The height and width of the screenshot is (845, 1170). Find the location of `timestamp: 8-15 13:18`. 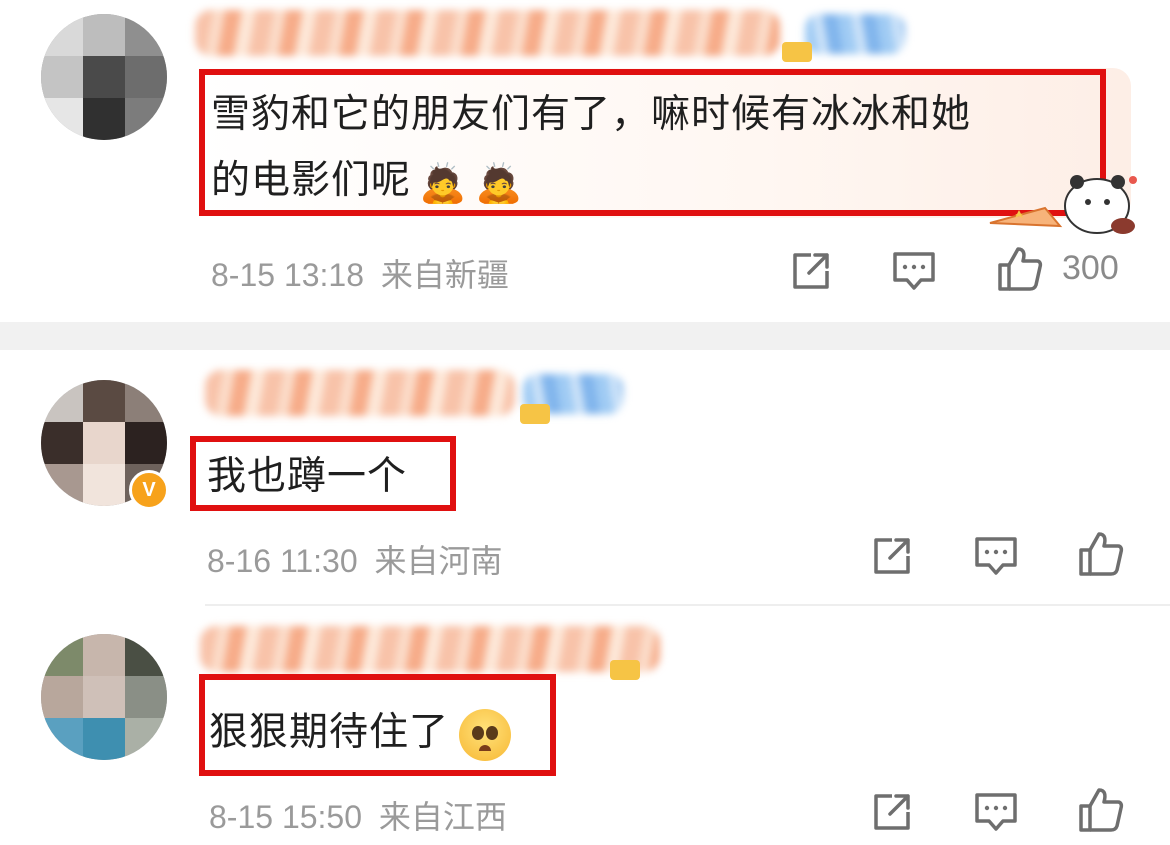

timestamp: 8-15 13:18 is located at coordinates (288, 275).